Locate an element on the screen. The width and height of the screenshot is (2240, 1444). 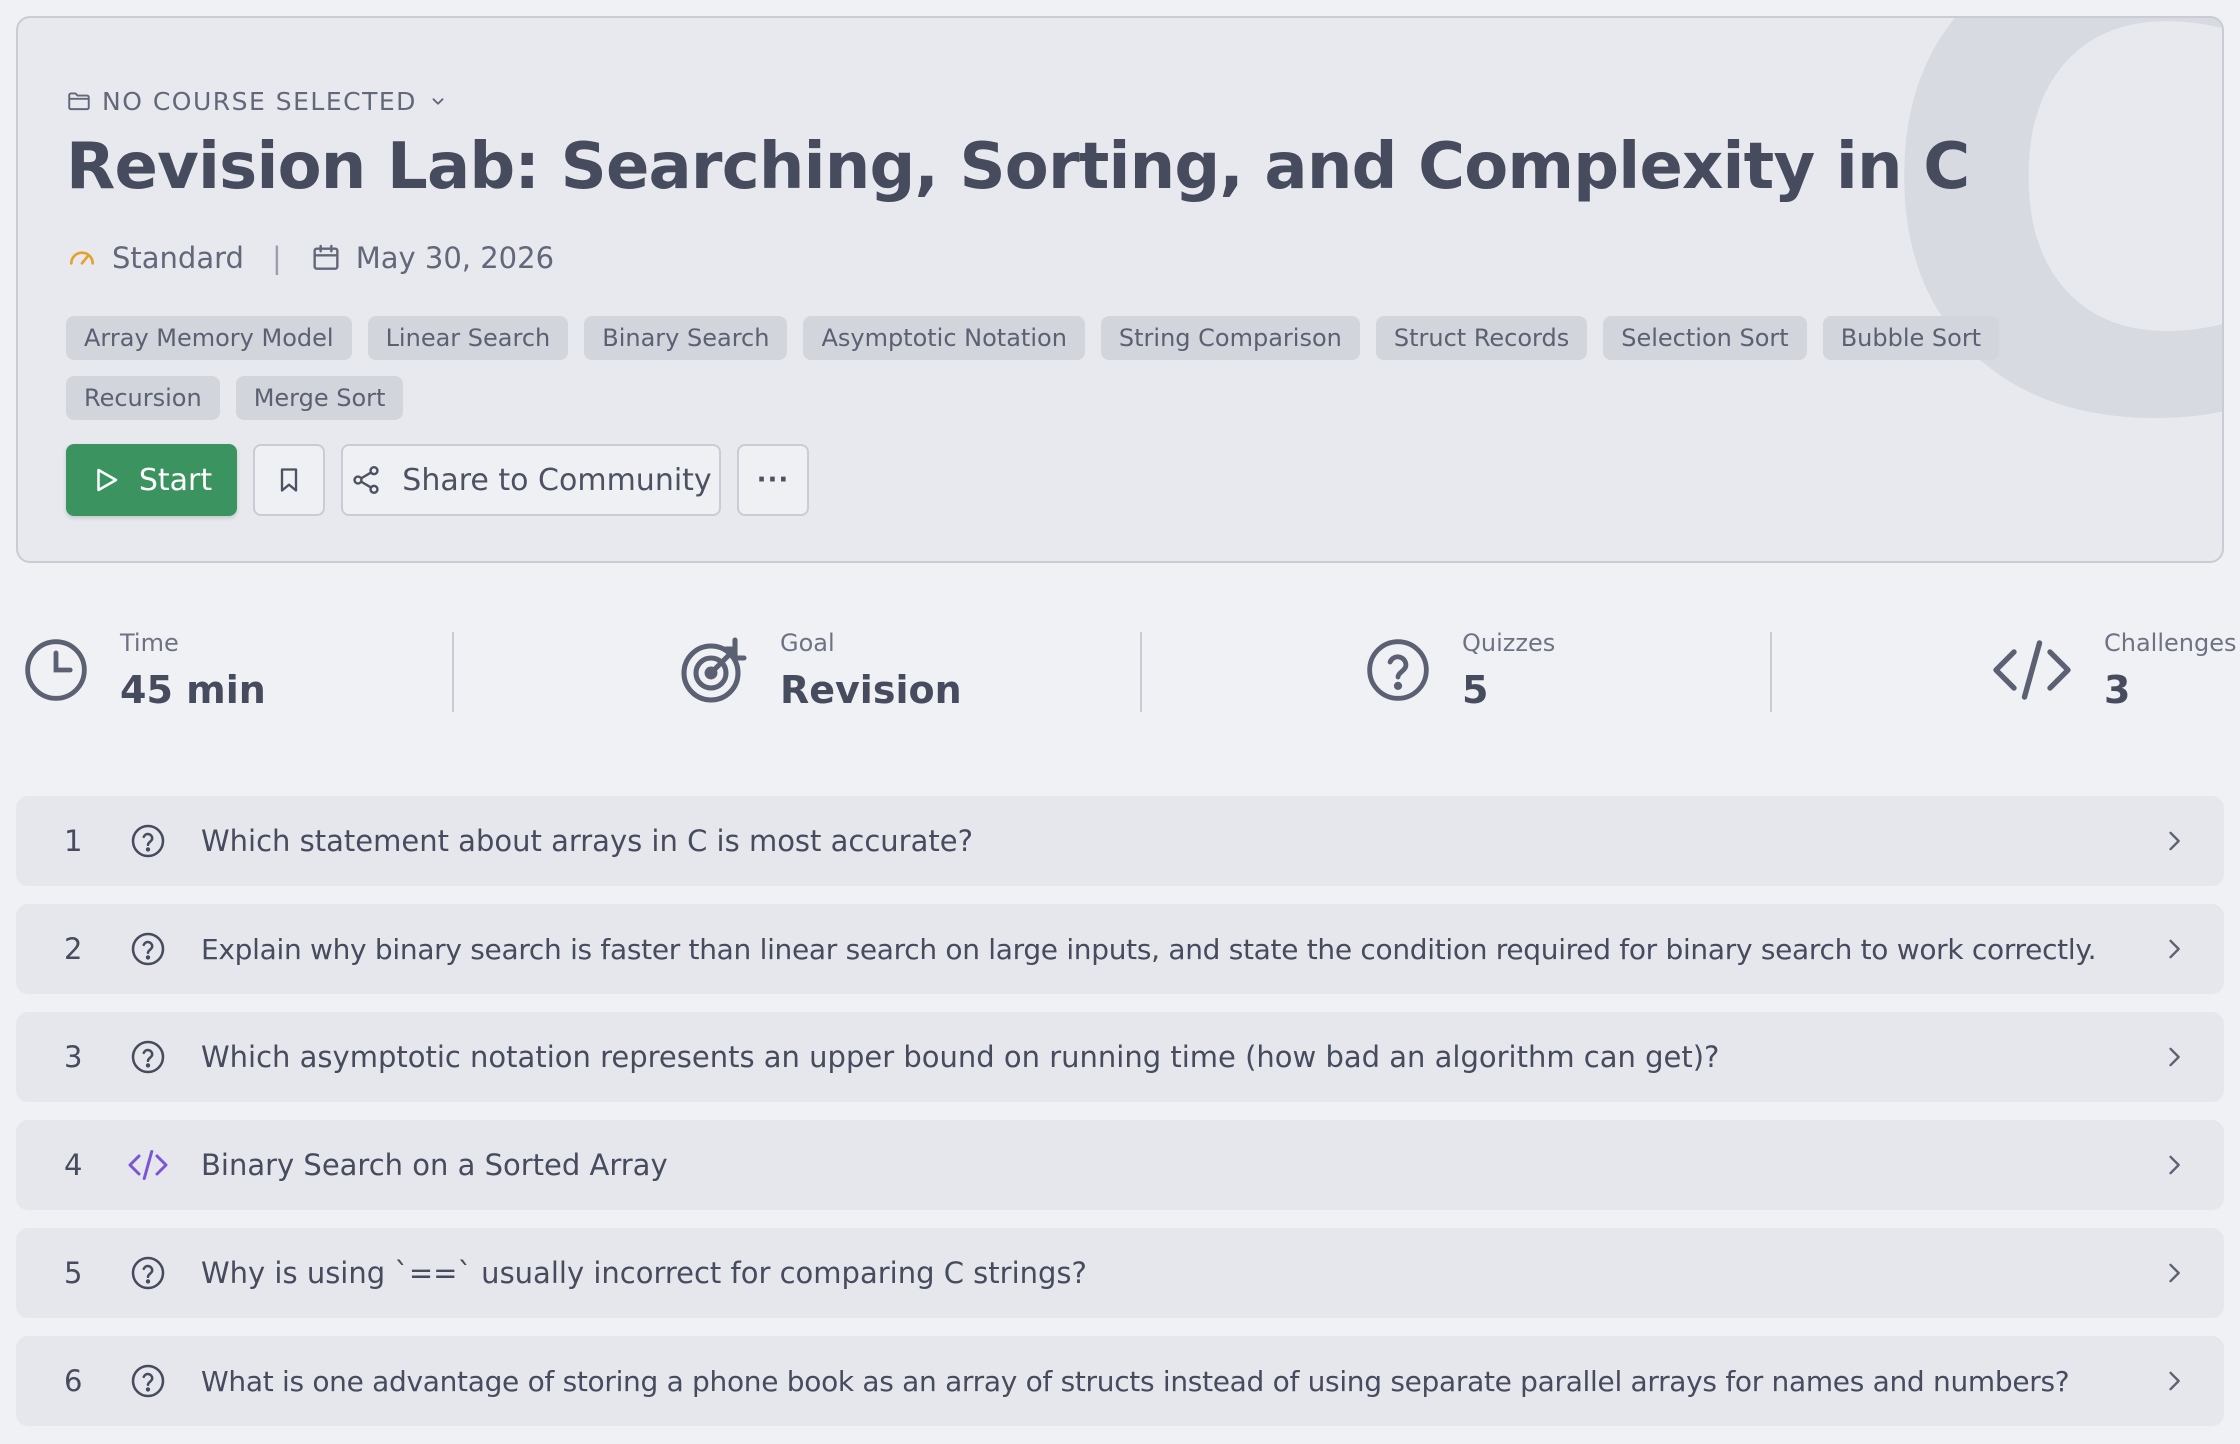
date-label: May 30, 2026 is located at coordinates (455, 258).